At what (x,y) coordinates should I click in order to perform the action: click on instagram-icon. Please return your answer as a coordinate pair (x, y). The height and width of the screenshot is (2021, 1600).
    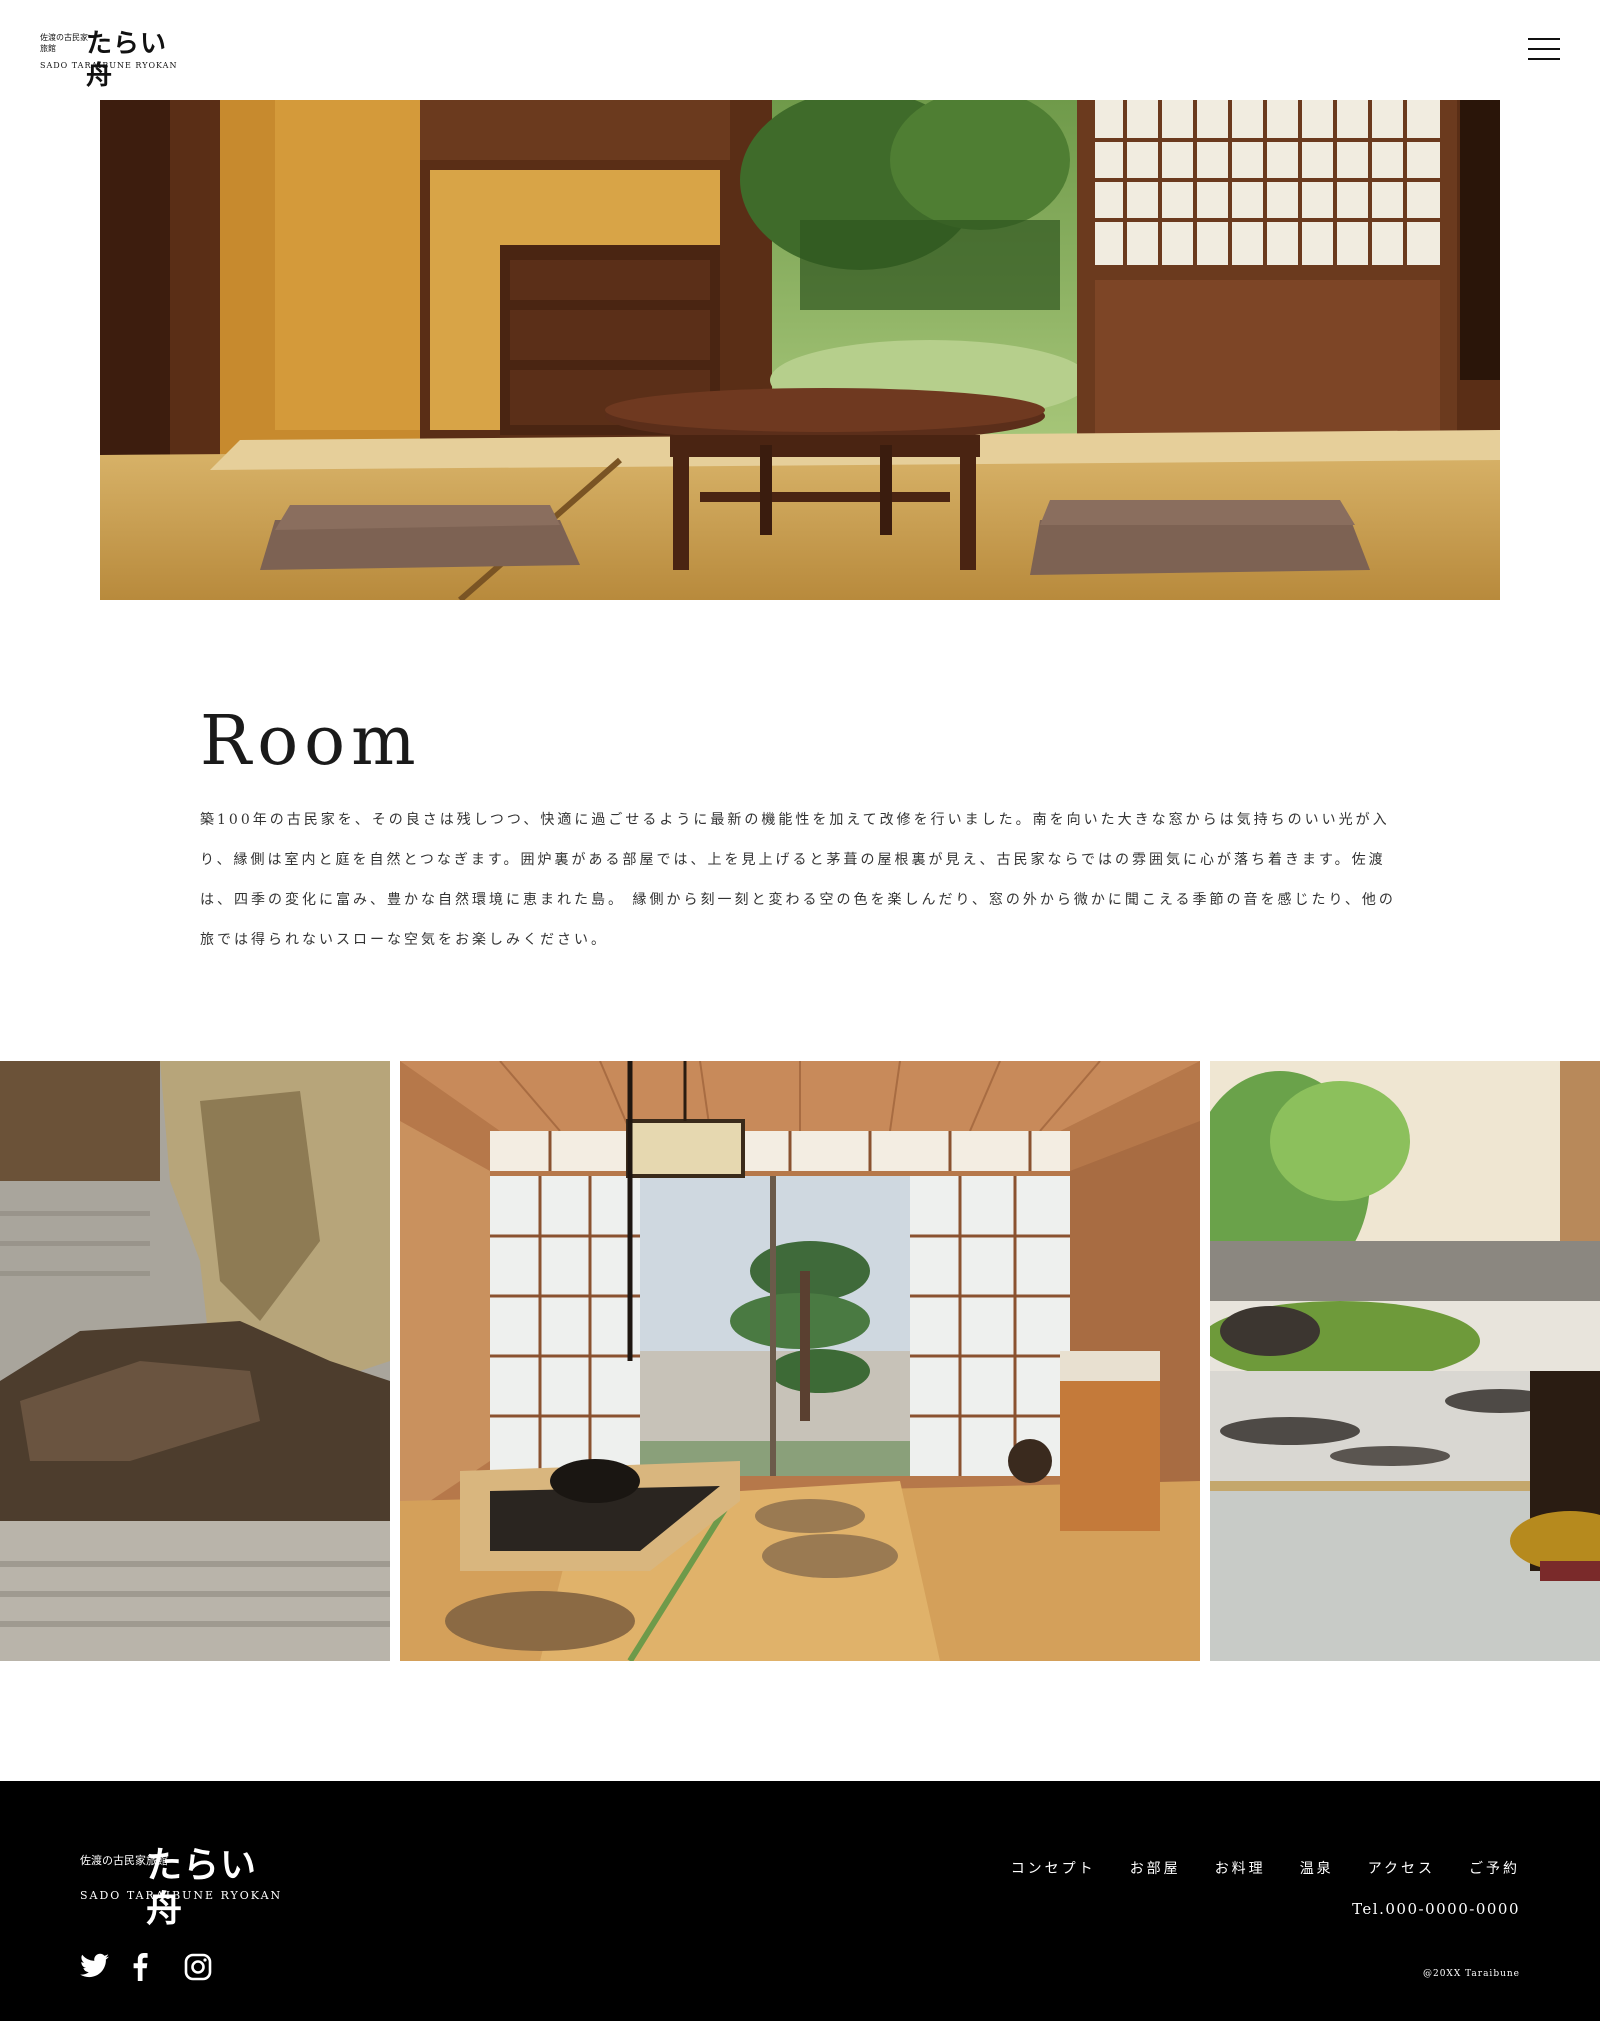
    Looking at the image, I should click on (198, 1967).